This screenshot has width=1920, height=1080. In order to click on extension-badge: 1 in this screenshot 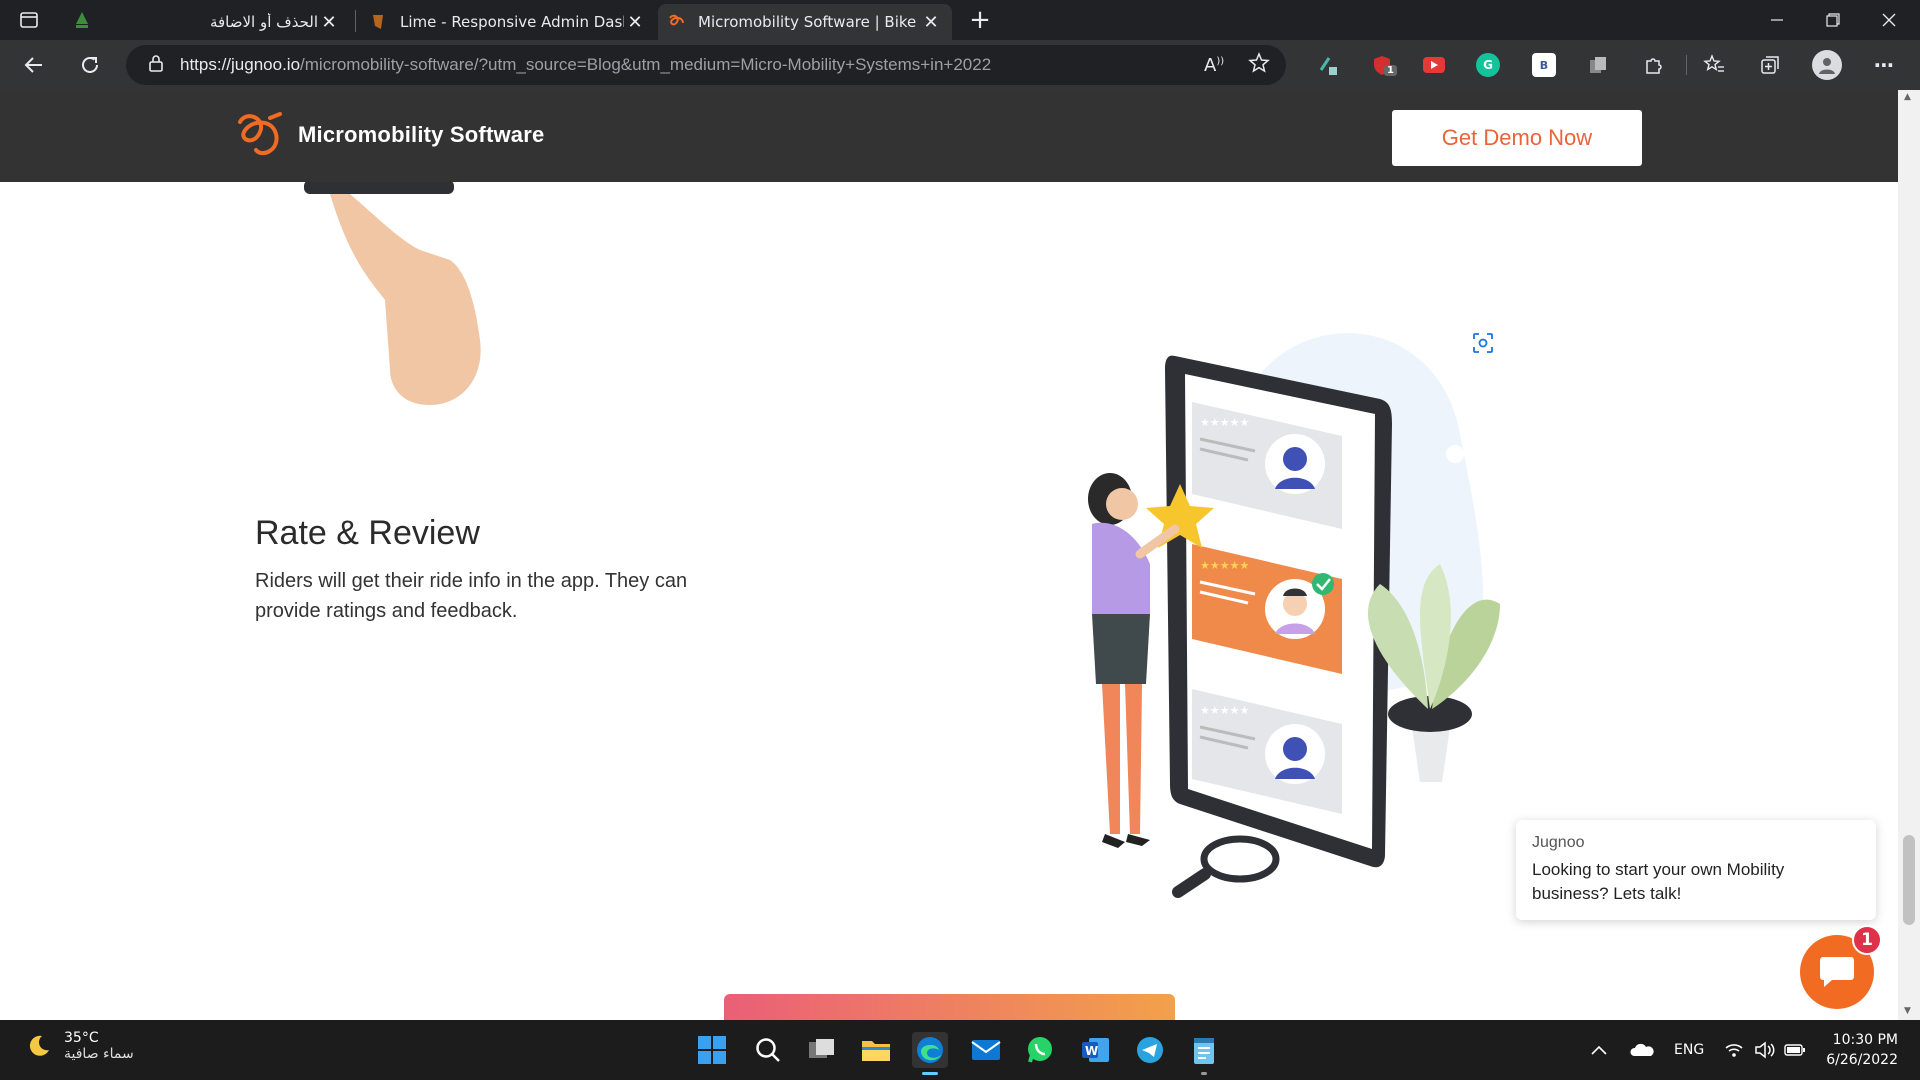, I will do `click(1390, 70)`.